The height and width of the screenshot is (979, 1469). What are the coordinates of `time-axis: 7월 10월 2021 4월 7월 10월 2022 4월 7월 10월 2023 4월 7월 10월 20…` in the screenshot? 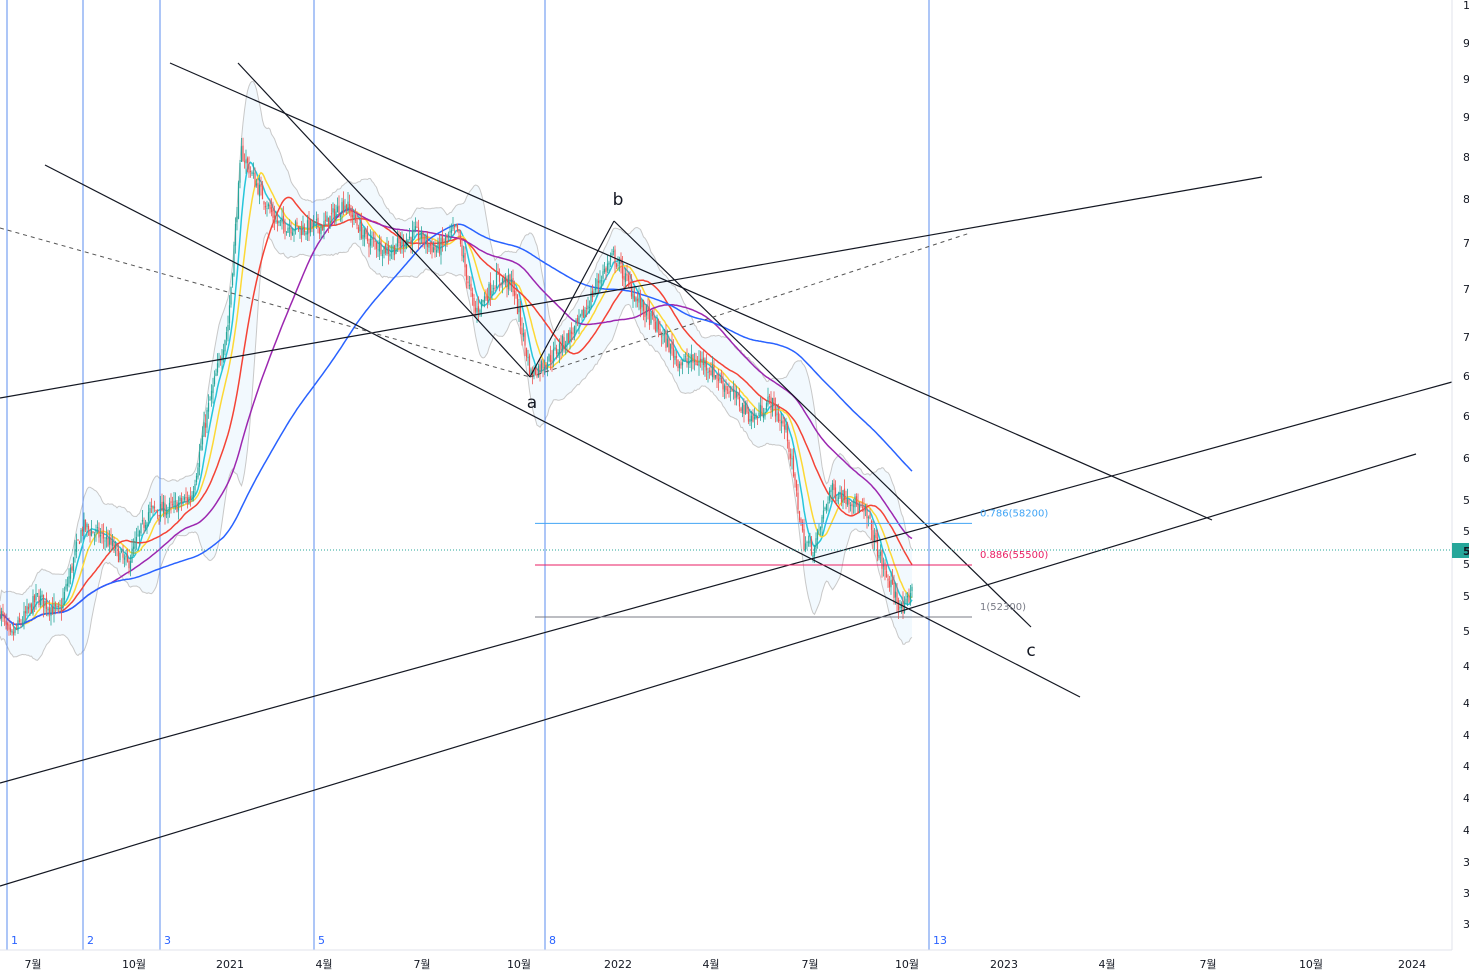 It's located at (726, 964).